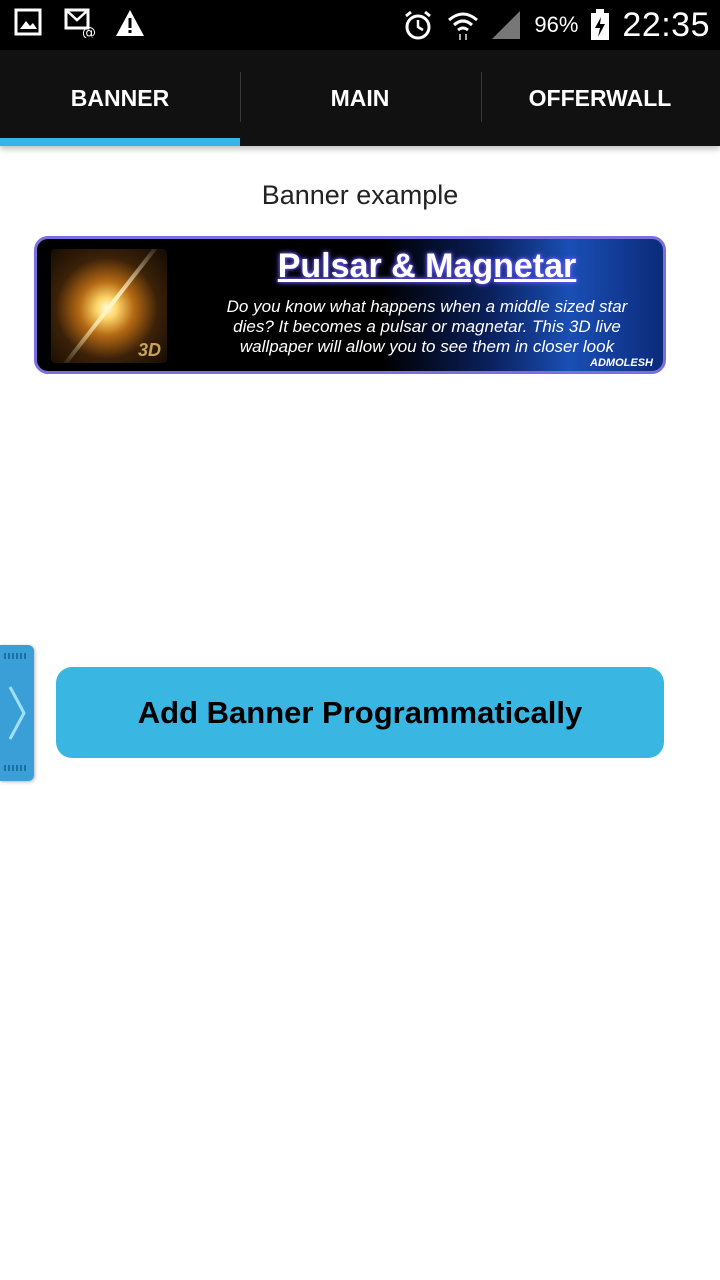 This screenshot has height=1280, width=720. What do you see at coordinates (16, 715) in the screenshot?
I see `chevron-right-icon` at bounding box center [16, 715].